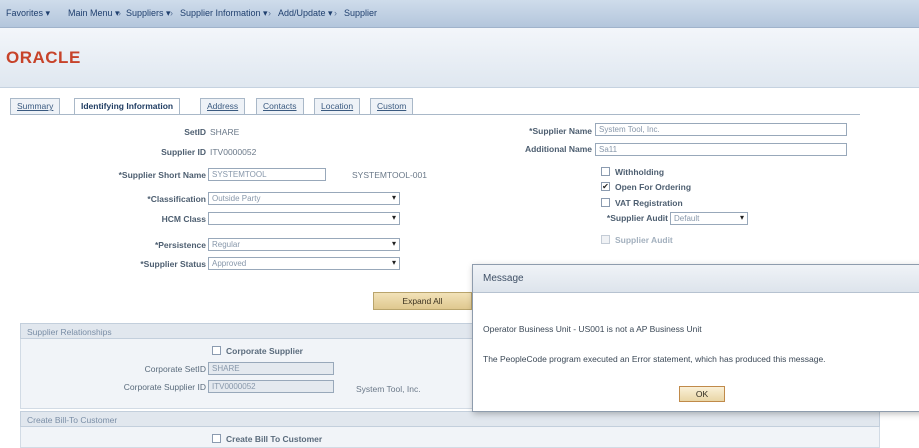  What do you see at coordinates (180, 245) in the screenshot?
I see `persistence-label: *Persistence` at bounding box center [180, 245].